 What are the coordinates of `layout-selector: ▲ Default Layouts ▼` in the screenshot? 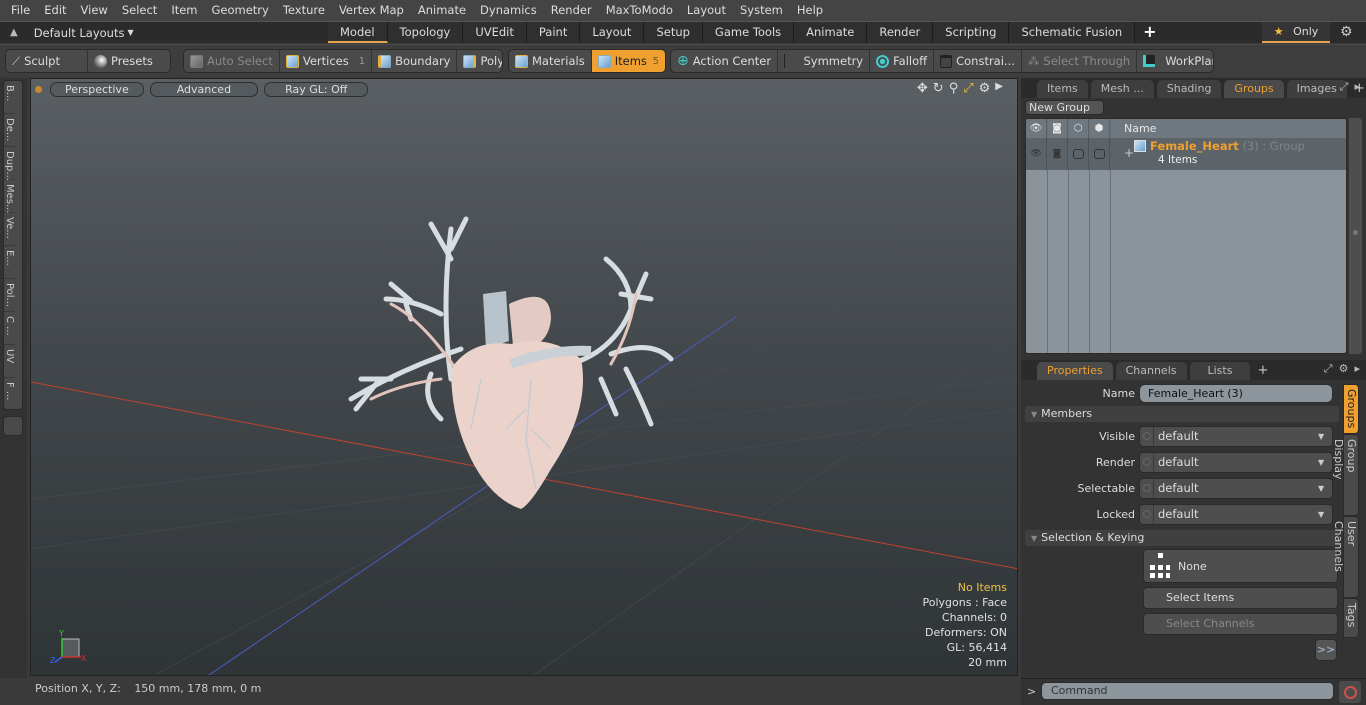 It's located at (72, 32).